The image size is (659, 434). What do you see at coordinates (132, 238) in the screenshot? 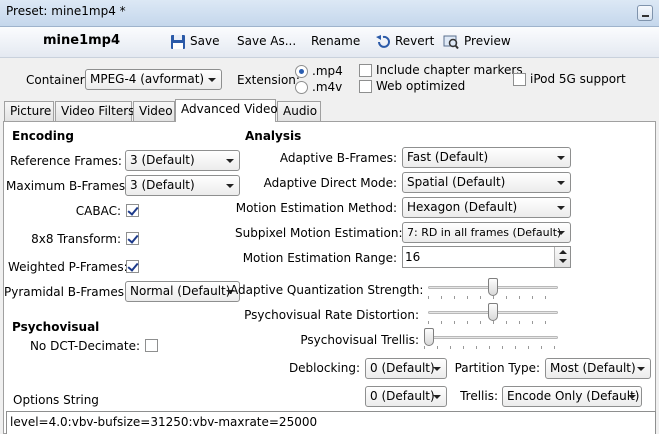
I see `transform-checkbox` at bounding box center [132, 238].